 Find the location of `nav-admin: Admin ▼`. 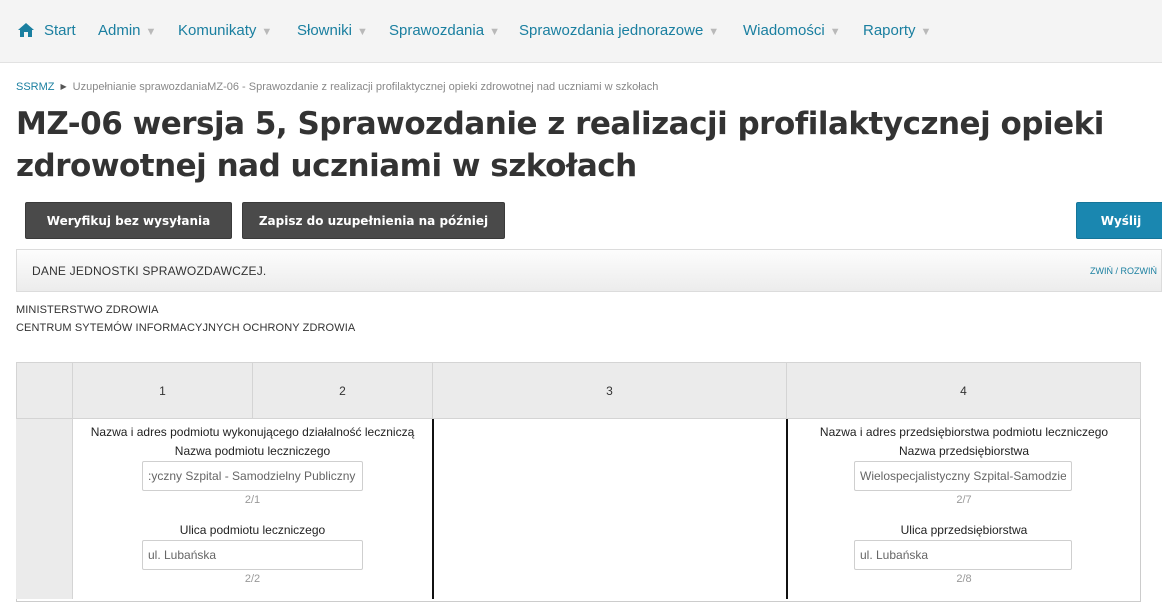

nav-admin: Admin ▼ is located at coordinates (127, 30).